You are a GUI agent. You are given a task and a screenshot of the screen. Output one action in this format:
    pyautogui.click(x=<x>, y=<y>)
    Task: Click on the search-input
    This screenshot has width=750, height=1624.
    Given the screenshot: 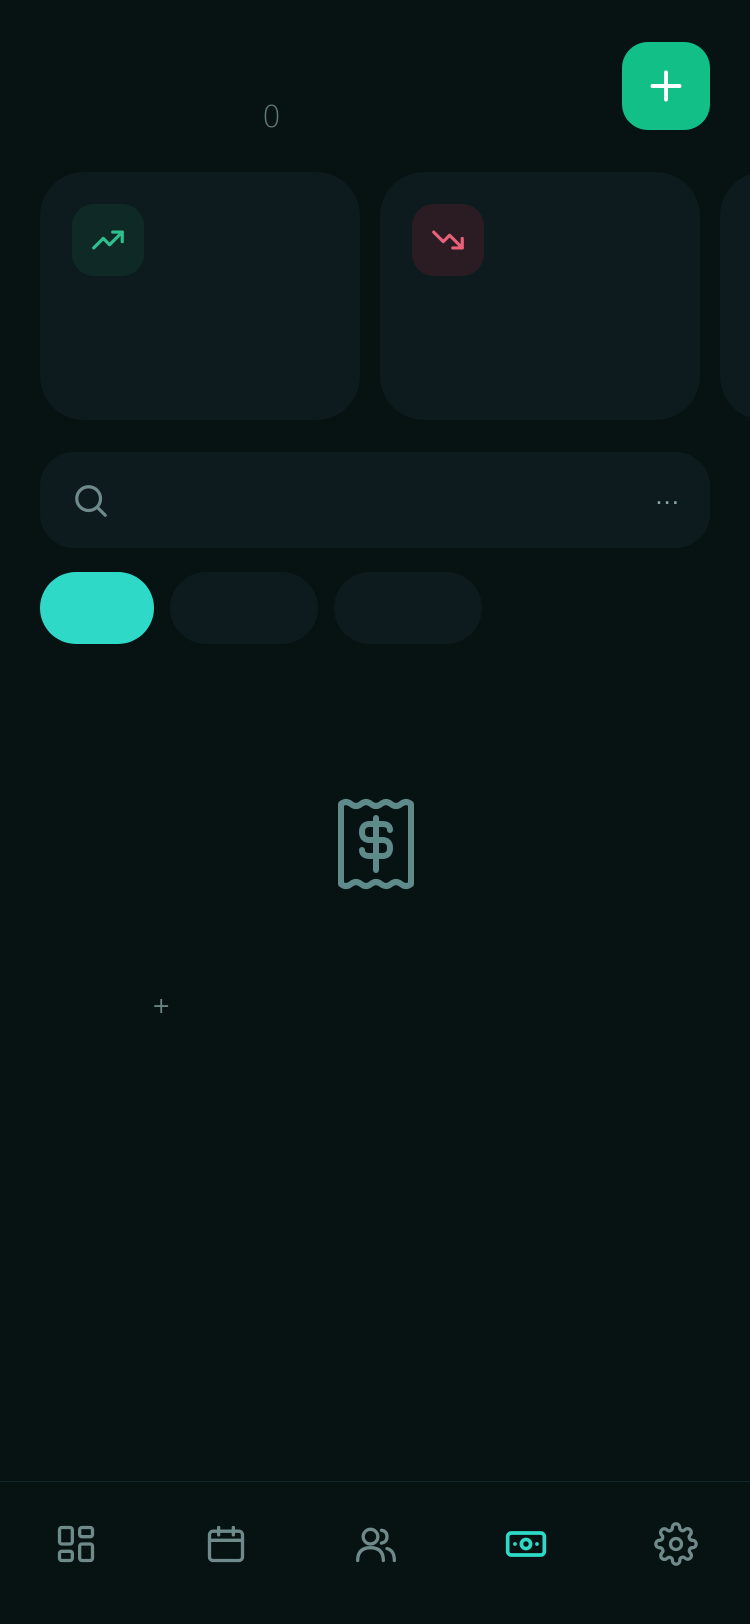 What is the action you would take?
    pyautogui.click(x=382, y=501)
    